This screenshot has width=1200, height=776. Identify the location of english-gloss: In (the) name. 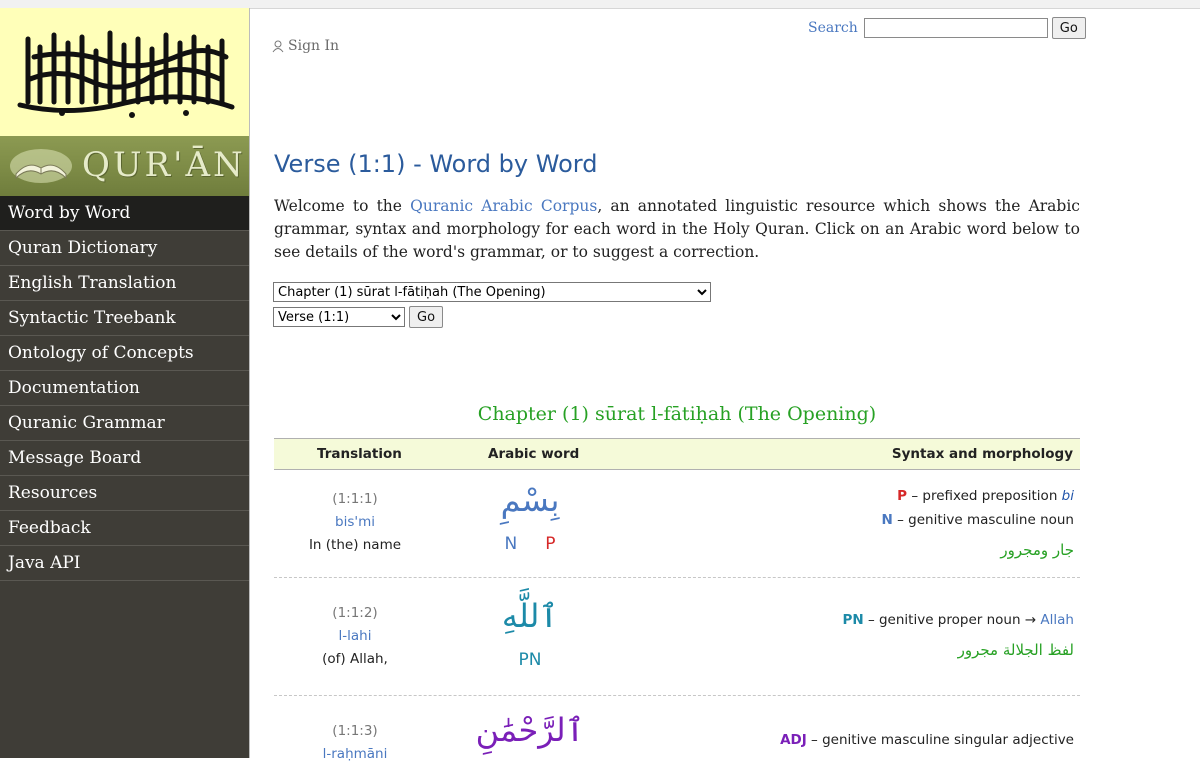
(355, 545).